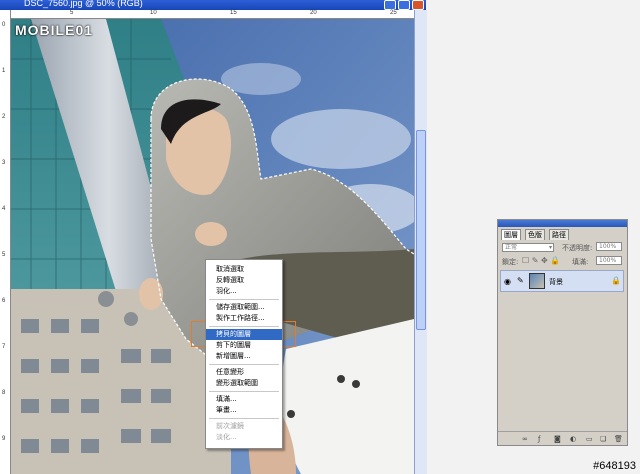  I want to click on ruler-label: 6, so click(4, 301).